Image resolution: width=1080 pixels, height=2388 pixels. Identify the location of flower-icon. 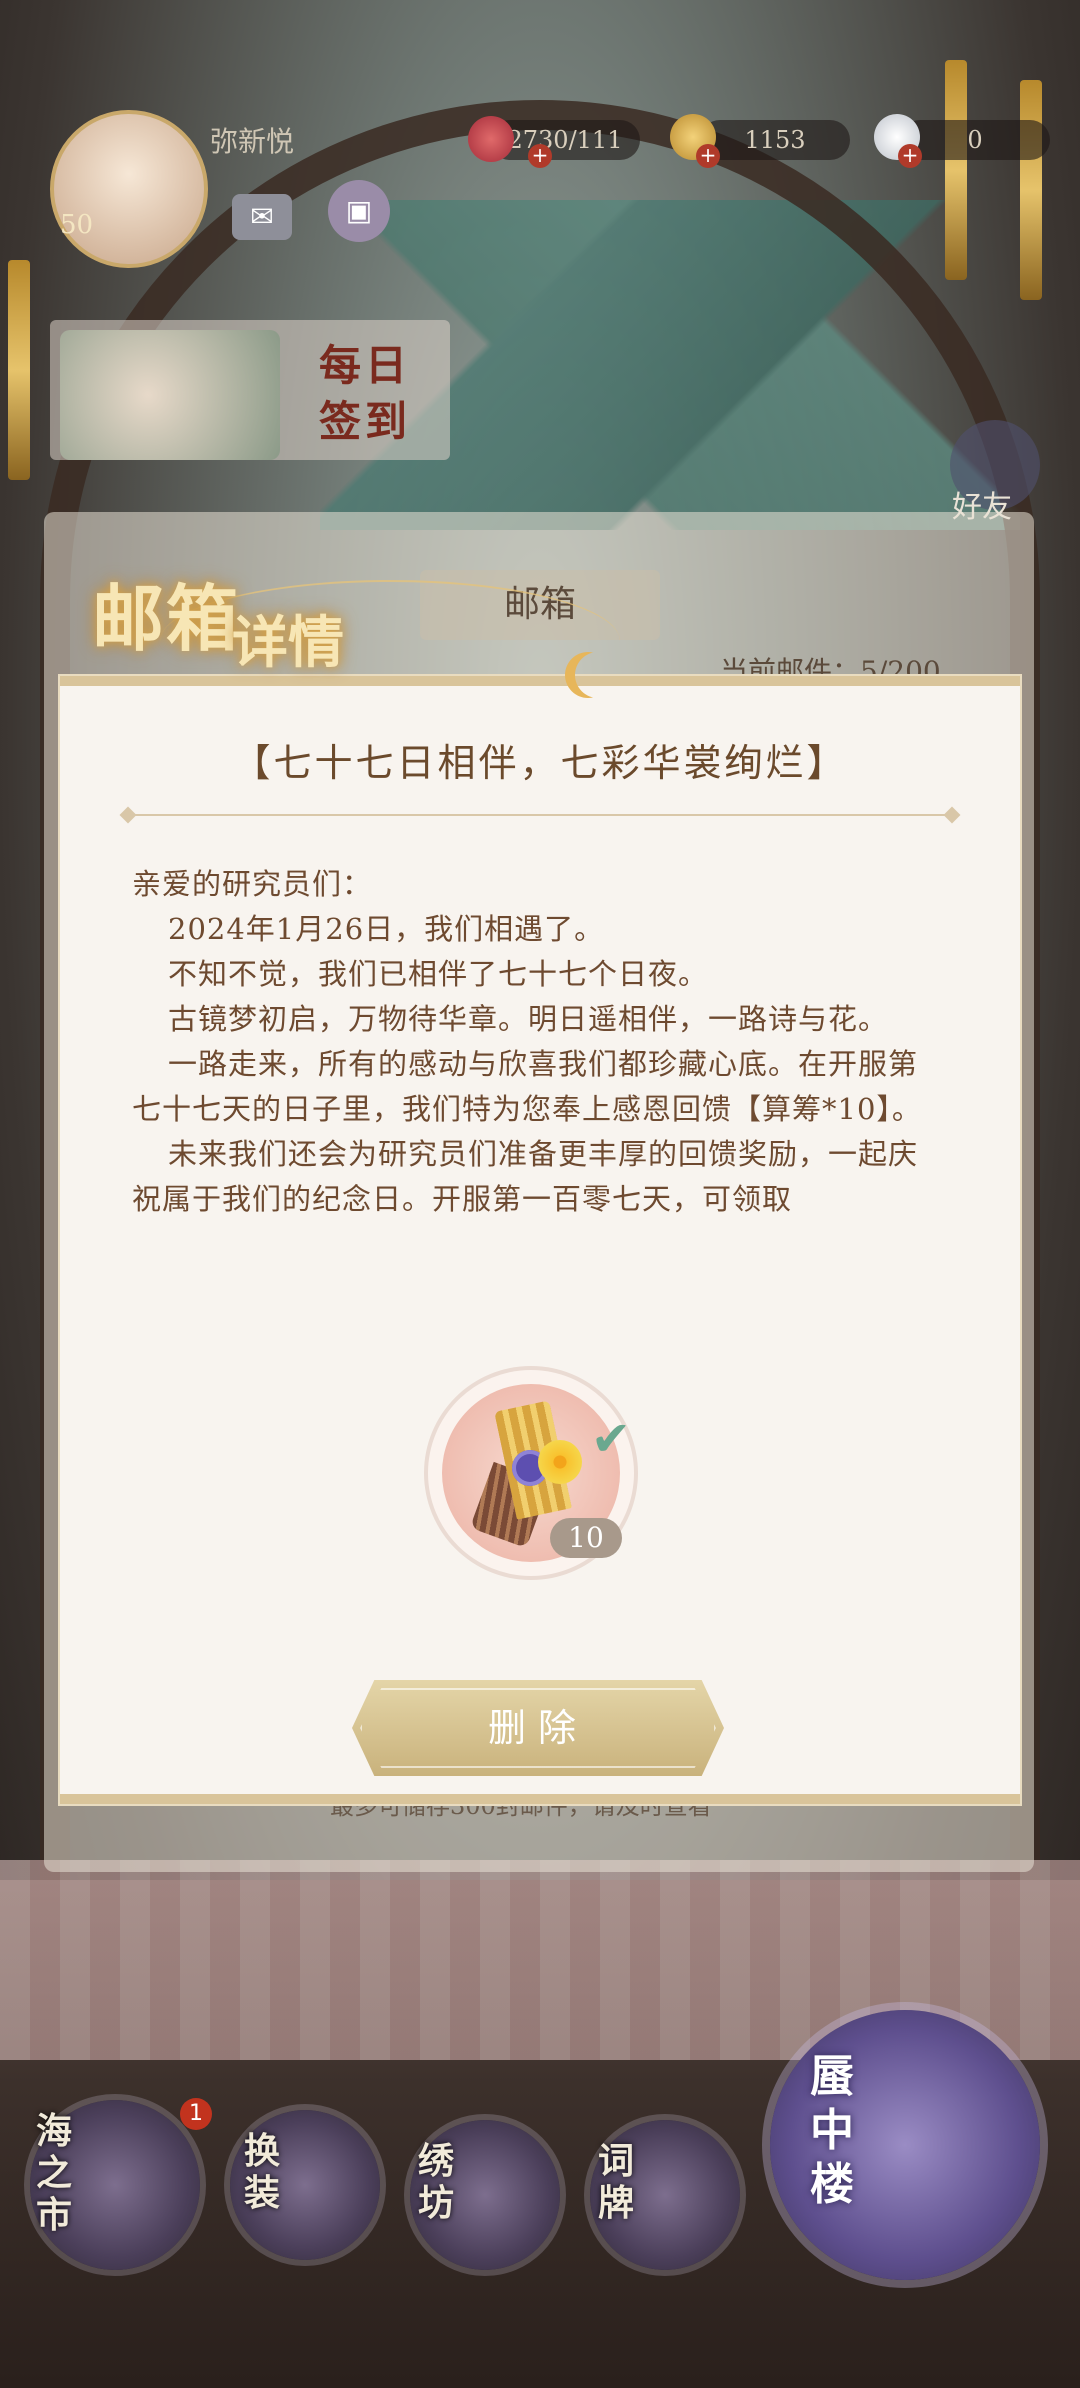
(560, 1462).